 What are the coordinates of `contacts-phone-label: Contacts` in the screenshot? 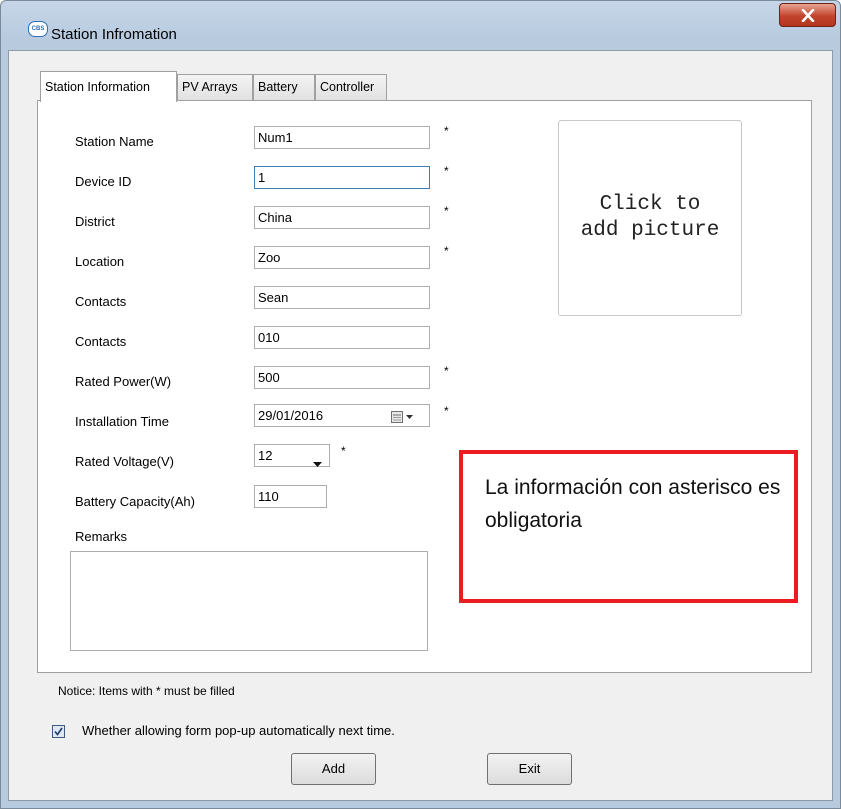 It's located at (101, 341).